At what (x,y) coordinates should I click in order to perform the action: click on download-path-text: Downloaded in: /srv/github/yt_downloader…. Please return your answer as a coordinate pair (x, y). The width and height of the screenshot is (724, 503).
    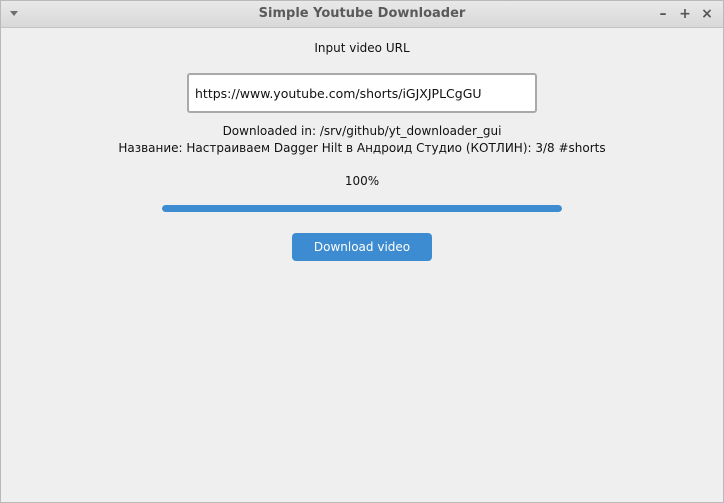
    Looking at the image, I should click on (362, 131).